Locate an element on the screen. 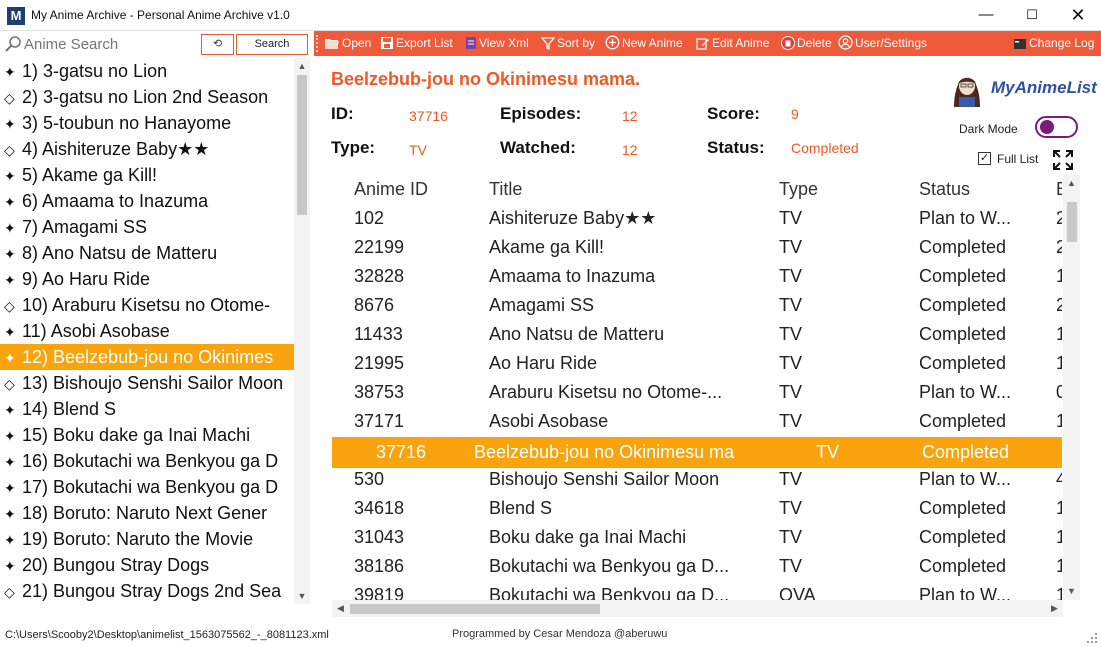  sort-by-button: Sort by is located at coordinates (568, 43).